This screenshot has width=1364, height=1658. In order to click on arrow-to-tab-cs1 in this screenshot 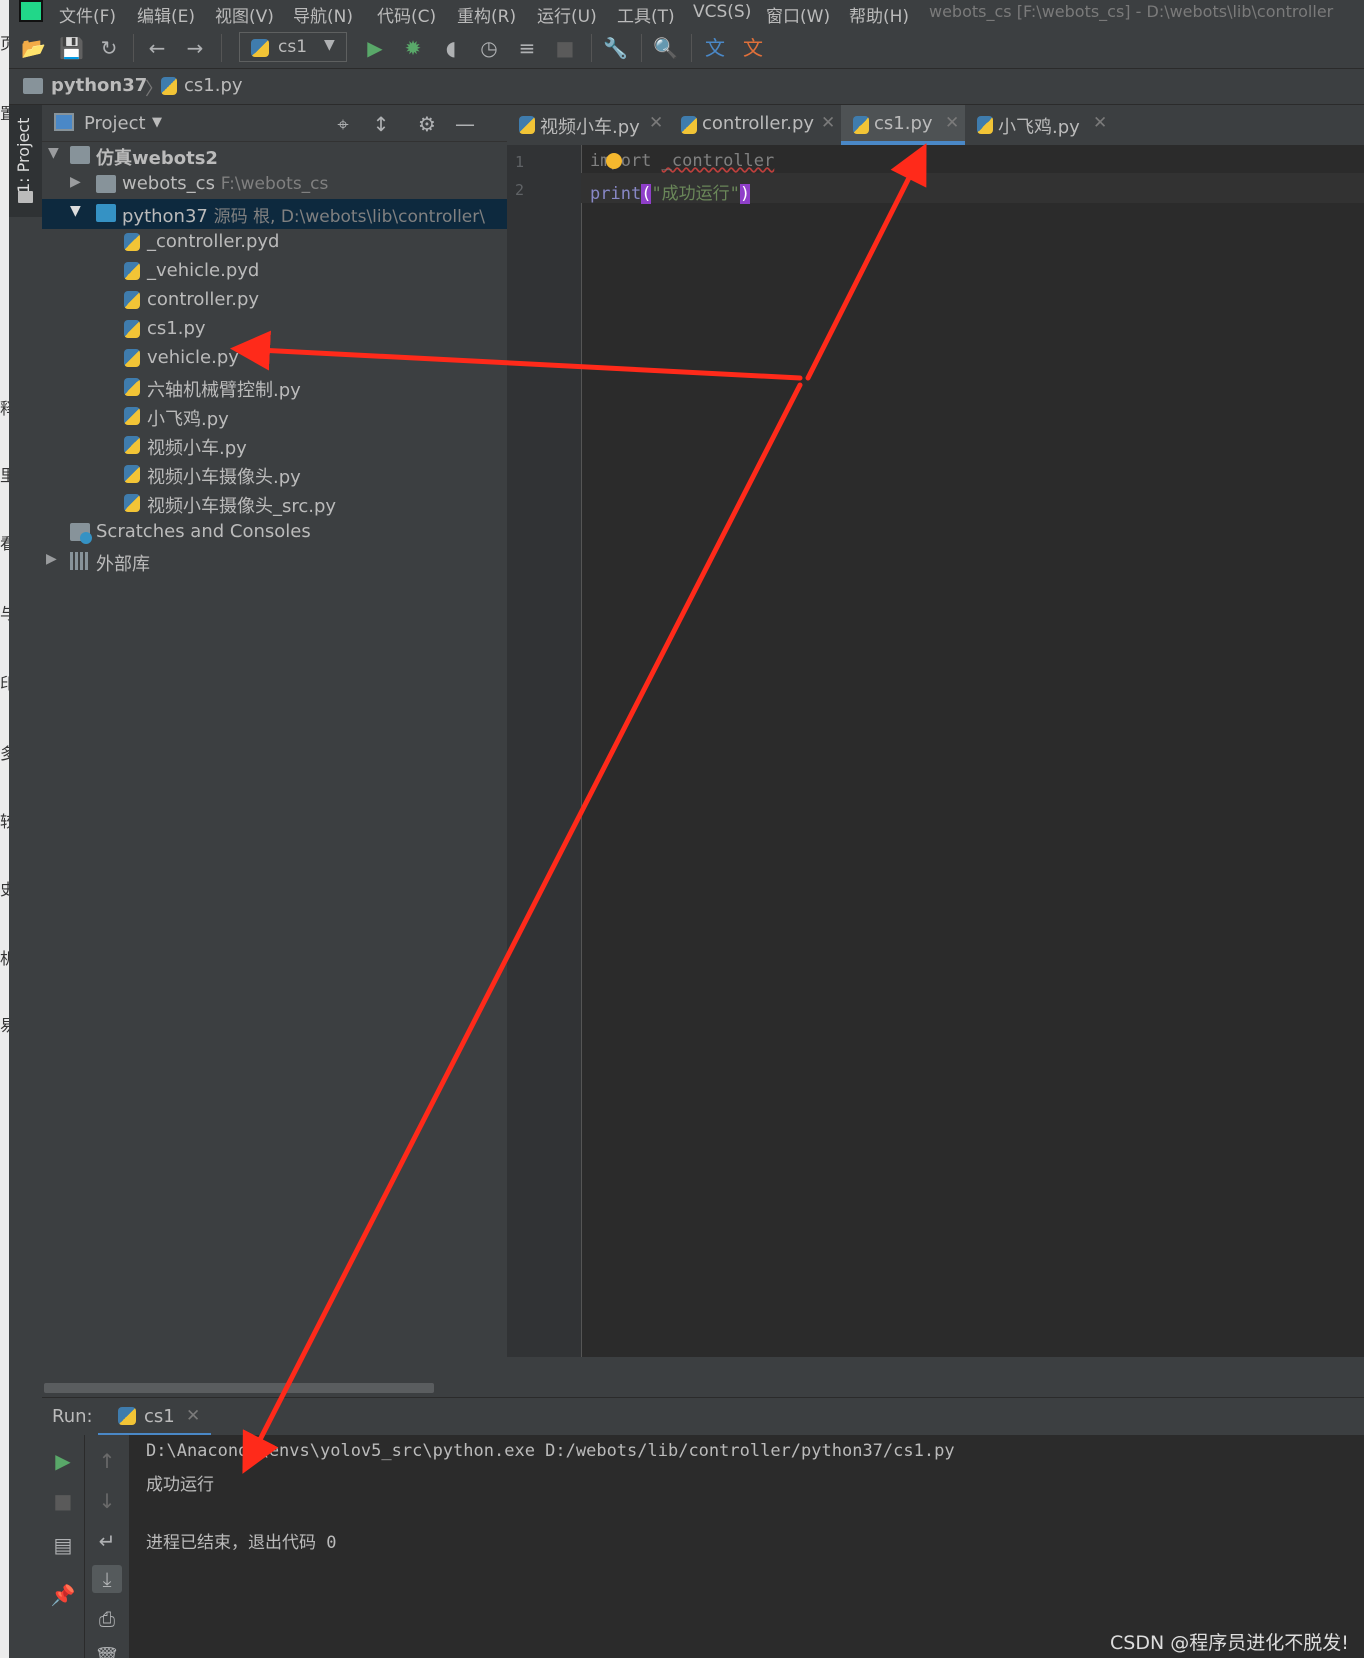, I will do `click(866, 262)`.